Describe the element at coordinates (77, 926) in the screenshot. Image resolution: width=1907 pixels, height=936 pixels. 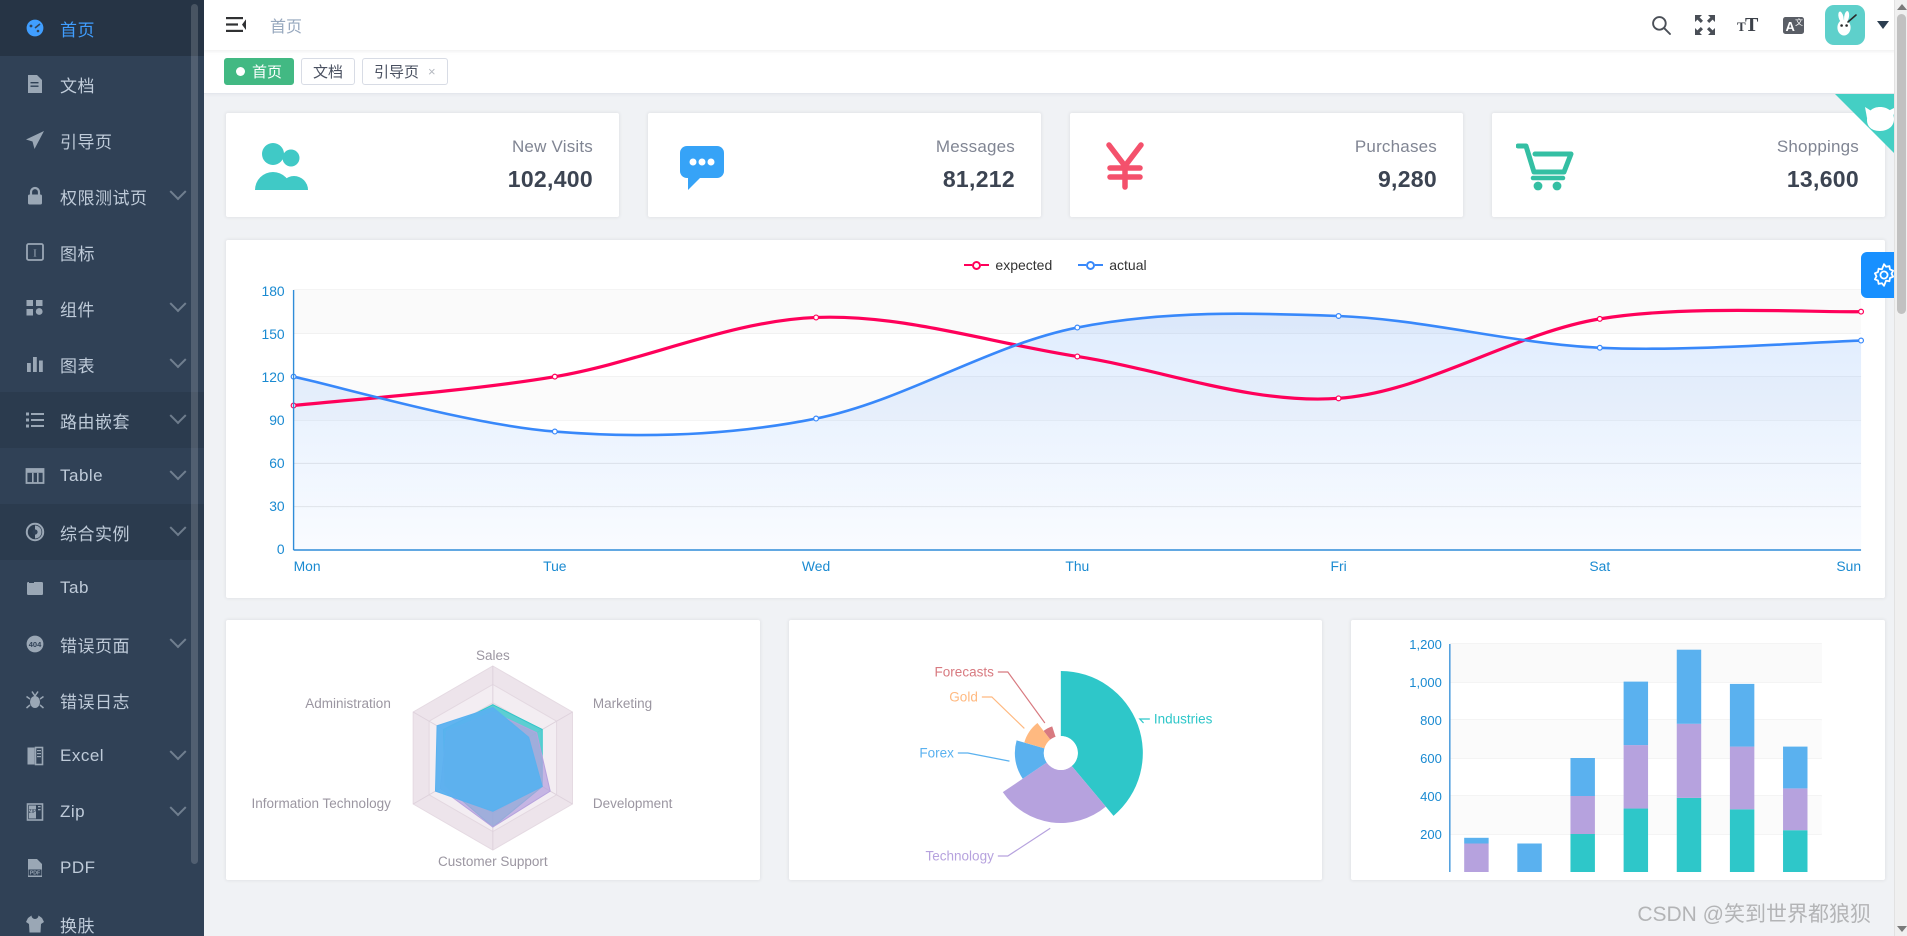
I see `sidebar-item-label: 换肤` at that location.